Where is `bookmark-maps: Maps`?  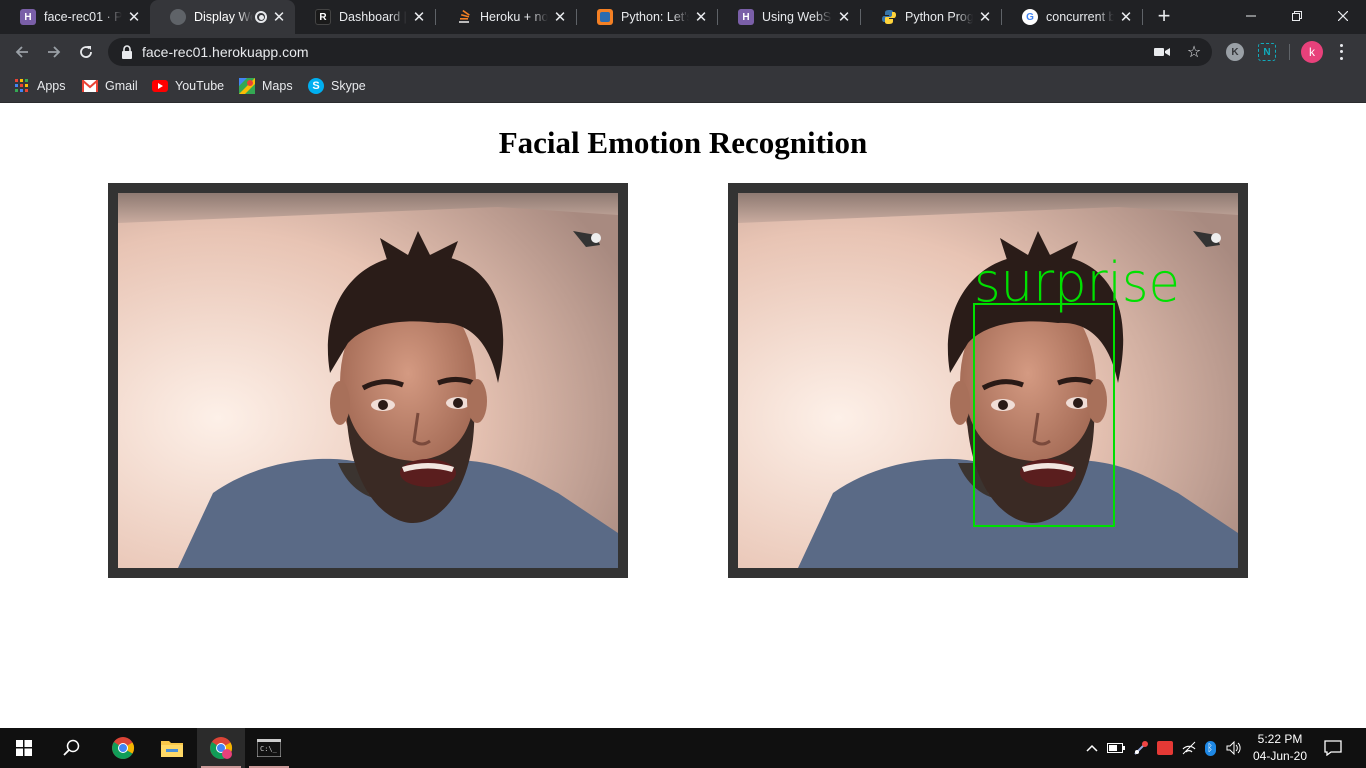
bookmark-maps: Maps is located at coordinates (266, 86).